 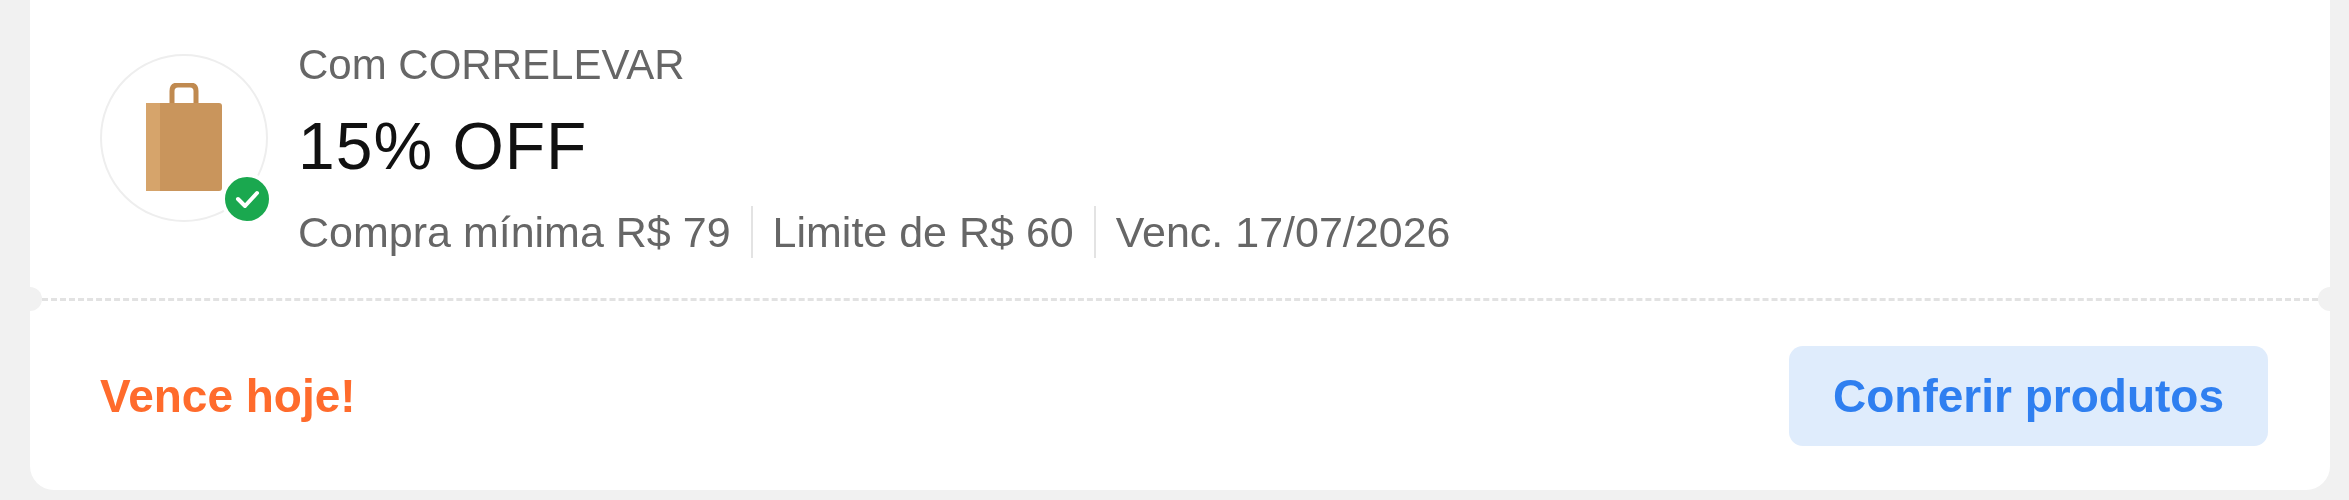 I want to click on coupon-condition: Venc. 17/07/2026, so click(x=1283, y=232).